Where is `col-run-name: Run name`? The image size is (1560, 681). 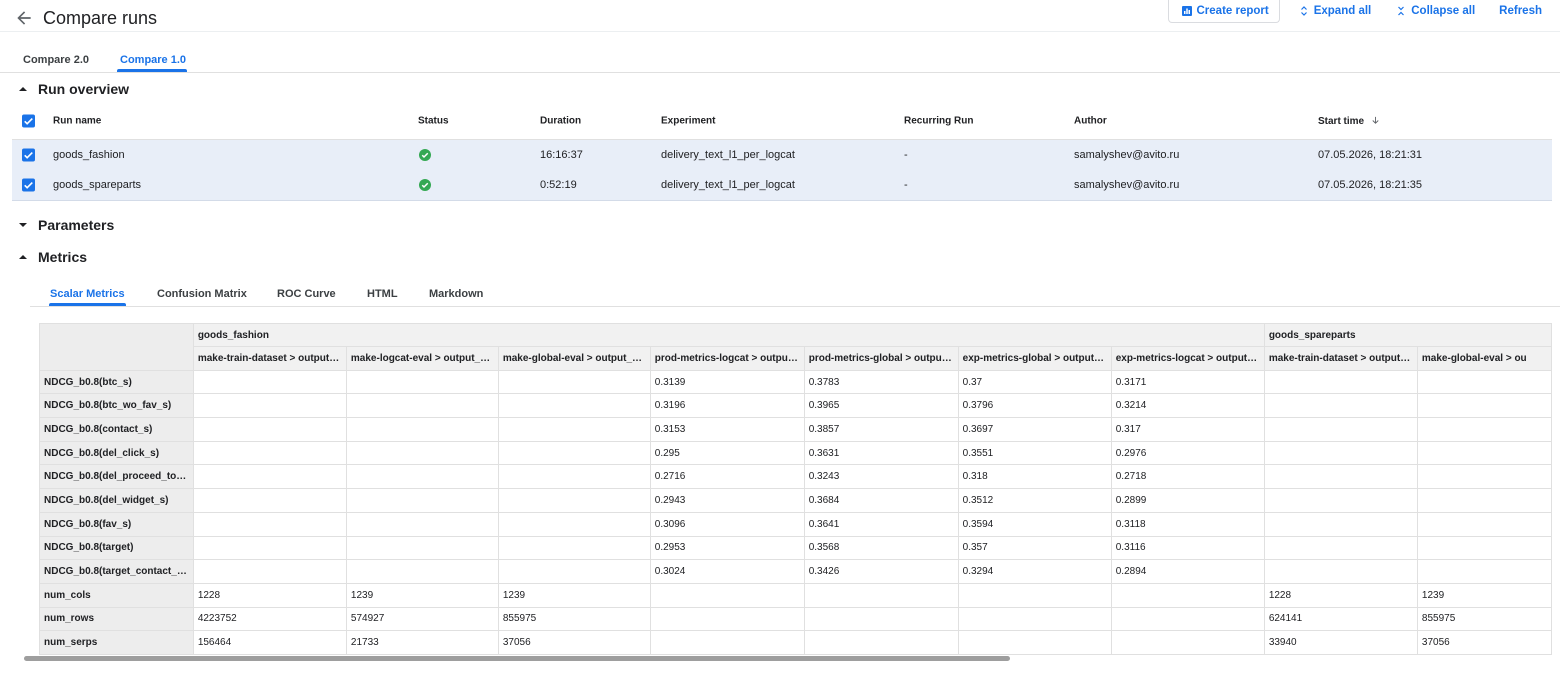
col-run-name: Run name is located at coordinates (77, 121).